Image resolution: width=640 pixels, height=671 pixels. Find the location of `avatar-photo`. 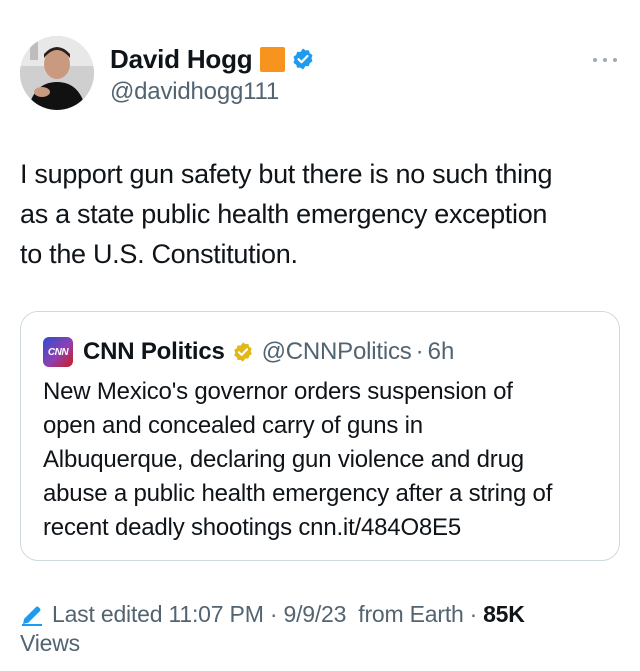

avatar-photo is located at coordinates (57, 73).